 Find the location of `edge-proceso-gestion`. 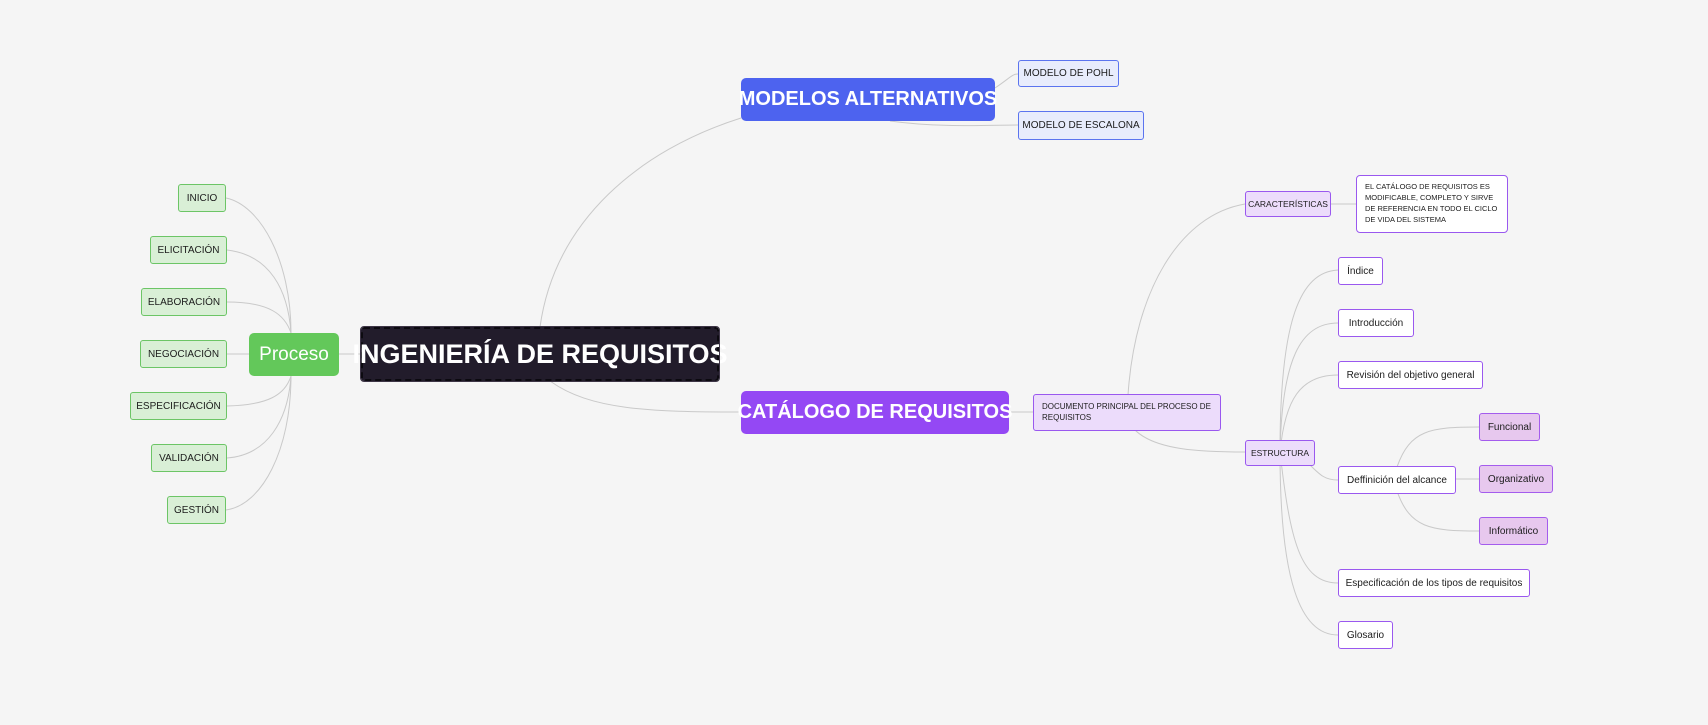

edge-proceso-gestion is located at coordinates (258, 443).